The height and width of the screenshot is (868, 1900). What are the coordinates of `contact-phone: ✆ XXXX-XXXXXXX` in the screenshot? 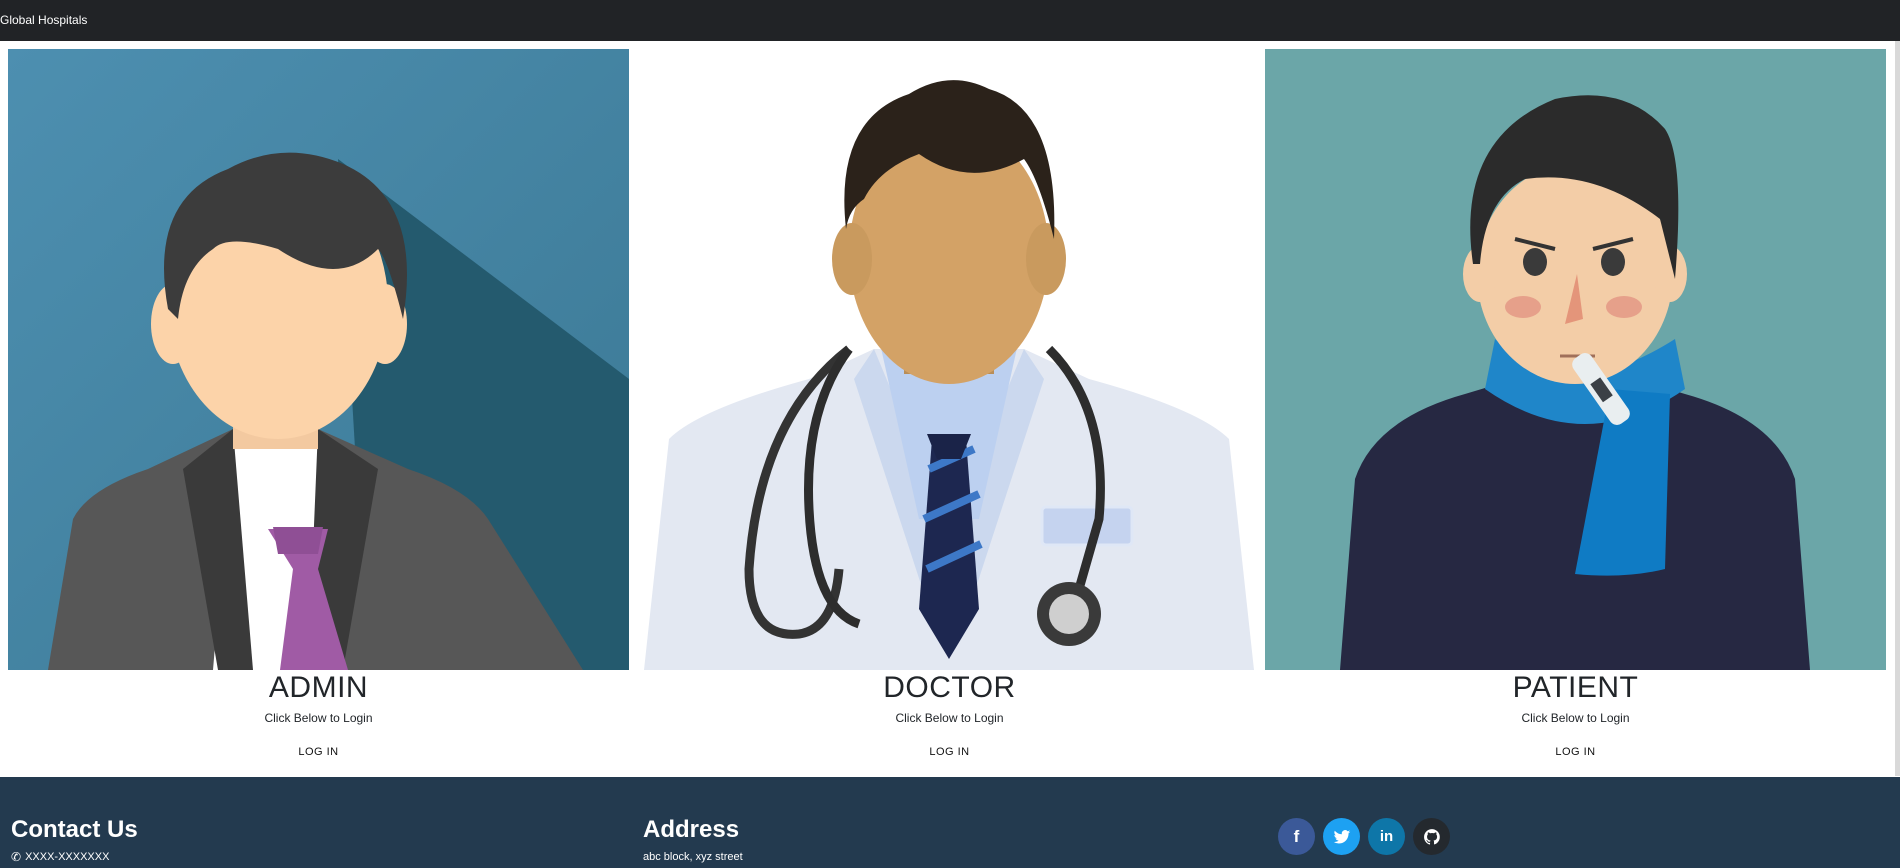 It's located at (60, 857).